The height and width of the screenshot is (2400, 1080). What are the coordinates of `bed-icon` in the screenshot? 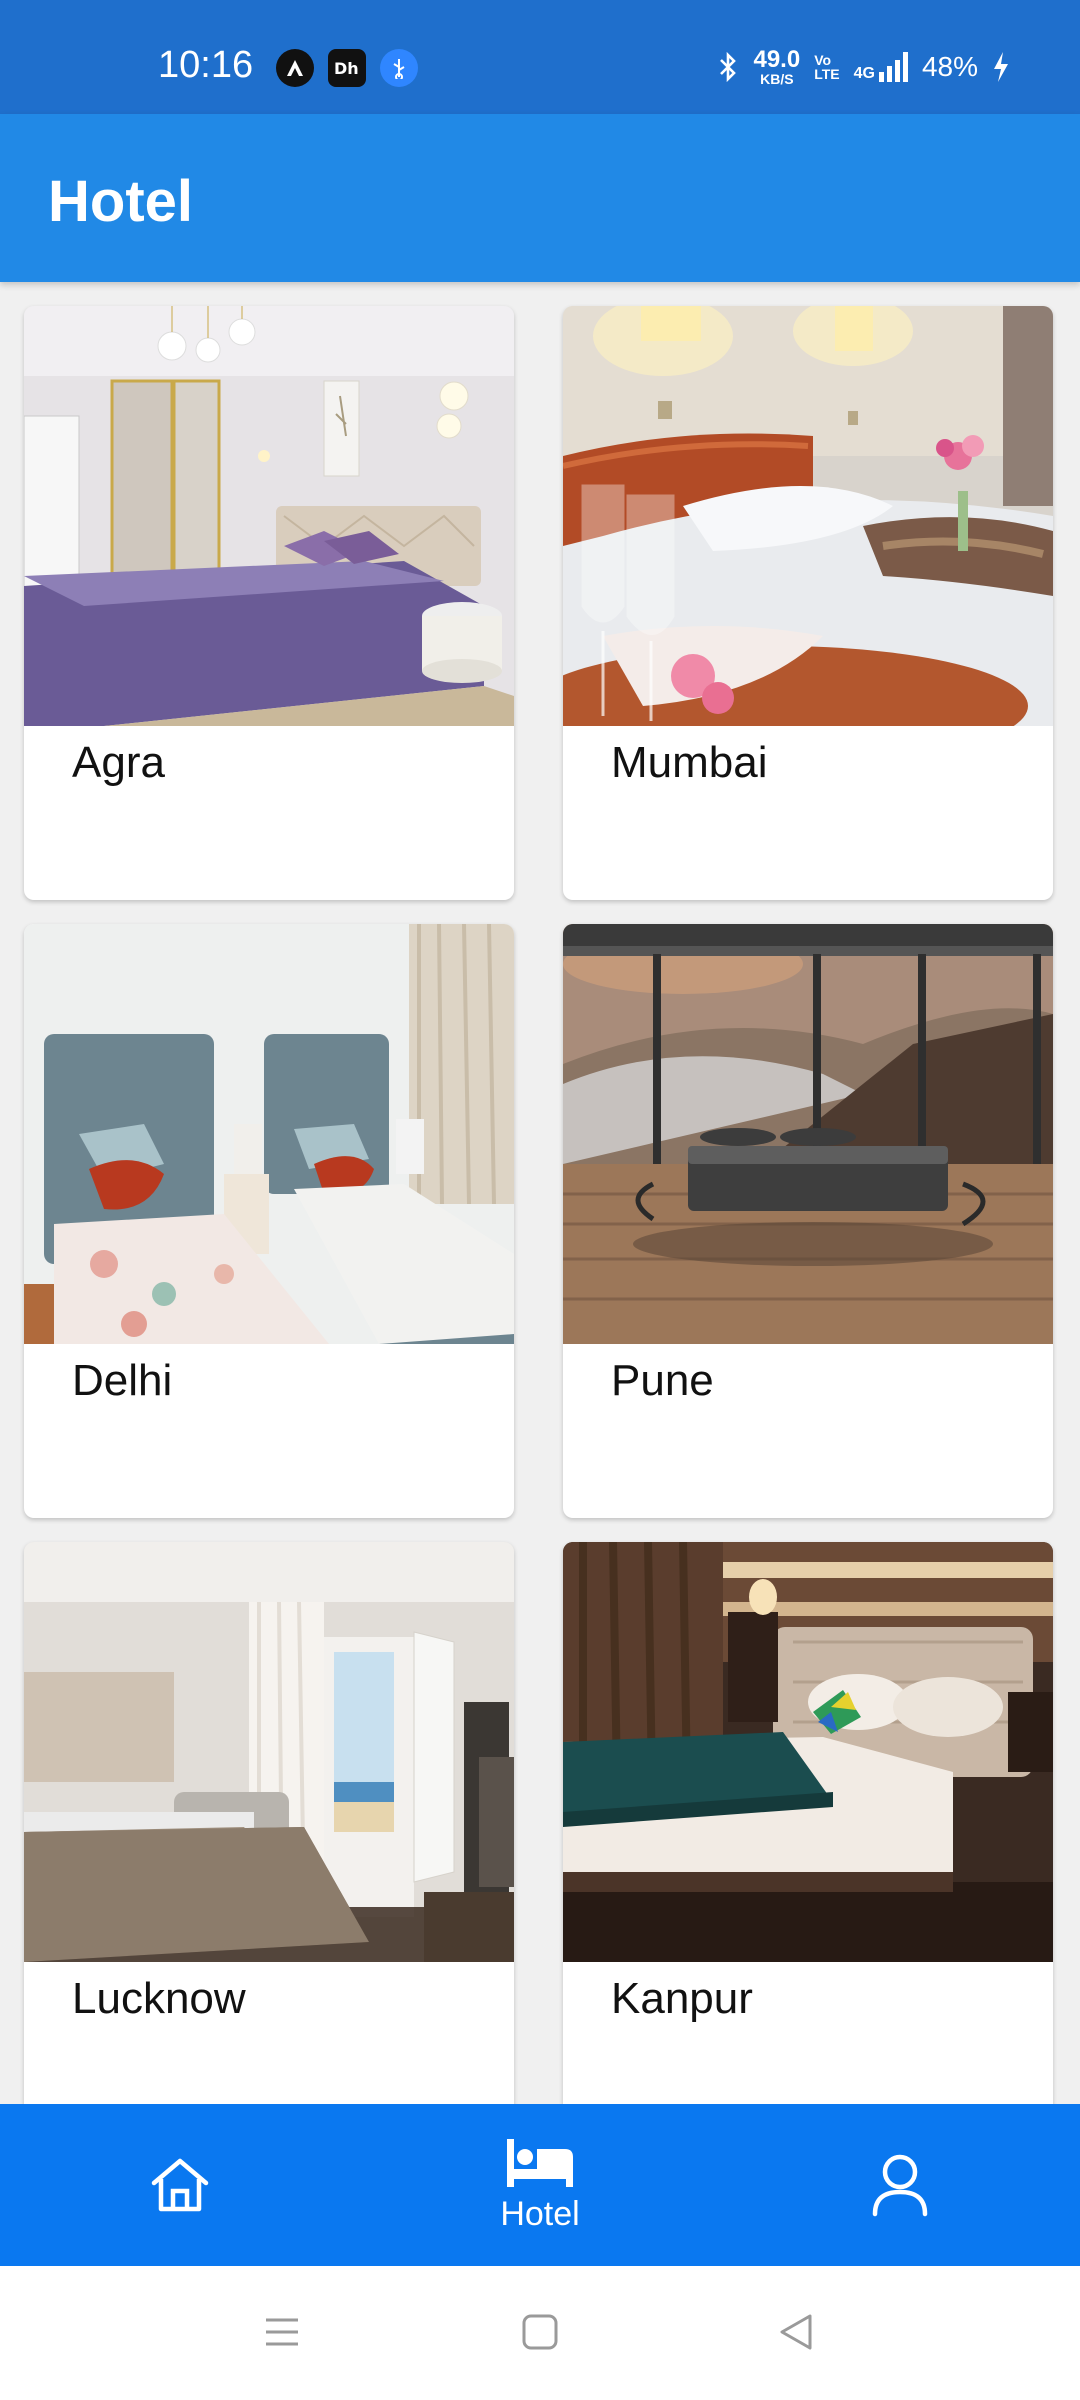 It's located at (540, 2162).